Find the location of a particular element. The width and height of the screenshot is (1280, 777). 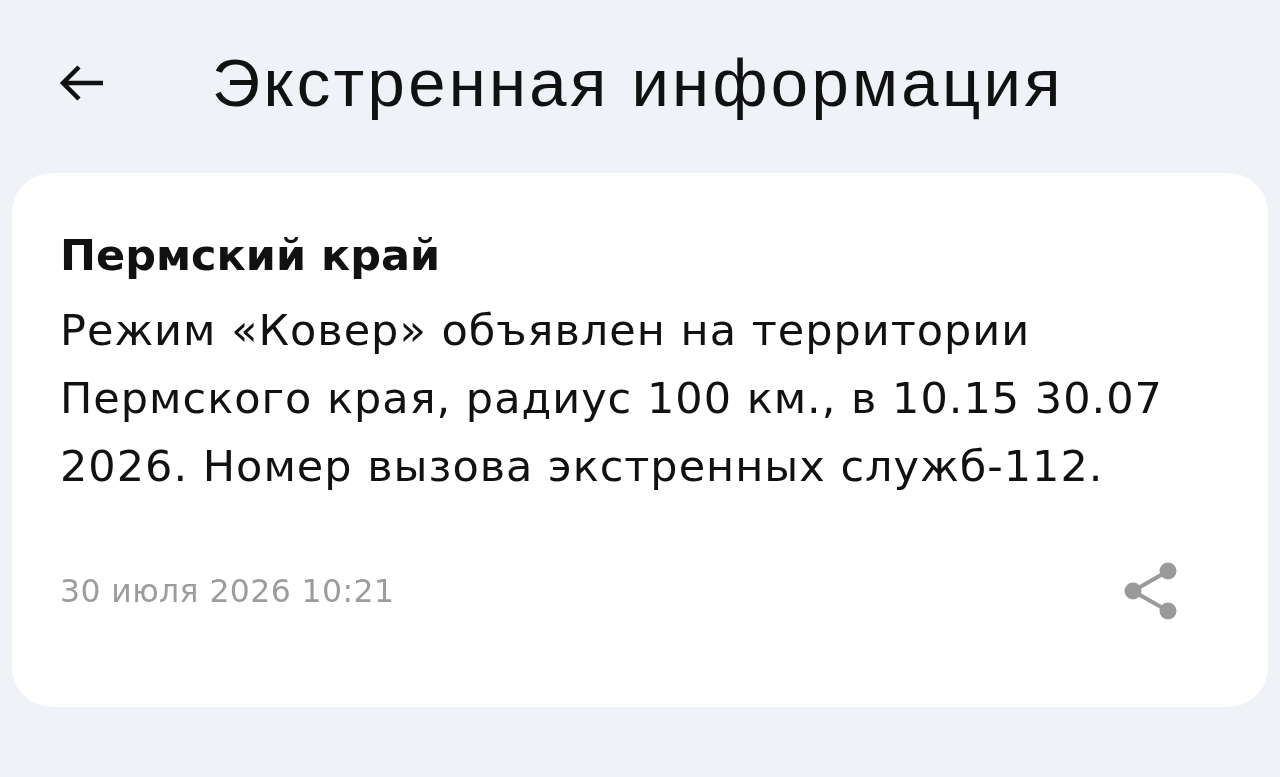

page-title: Экстренная информация is located at coordinates (638, 82).